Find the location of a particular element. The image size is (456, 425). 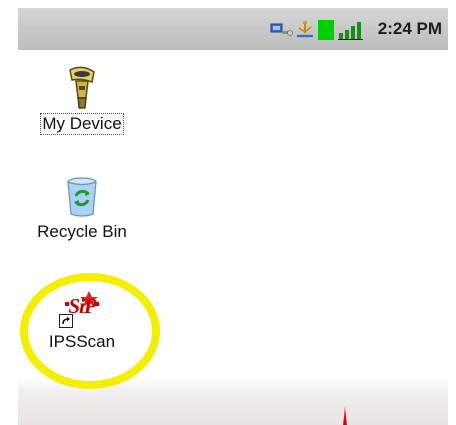

usb-connection-icon is located at coordinates (305, 30).